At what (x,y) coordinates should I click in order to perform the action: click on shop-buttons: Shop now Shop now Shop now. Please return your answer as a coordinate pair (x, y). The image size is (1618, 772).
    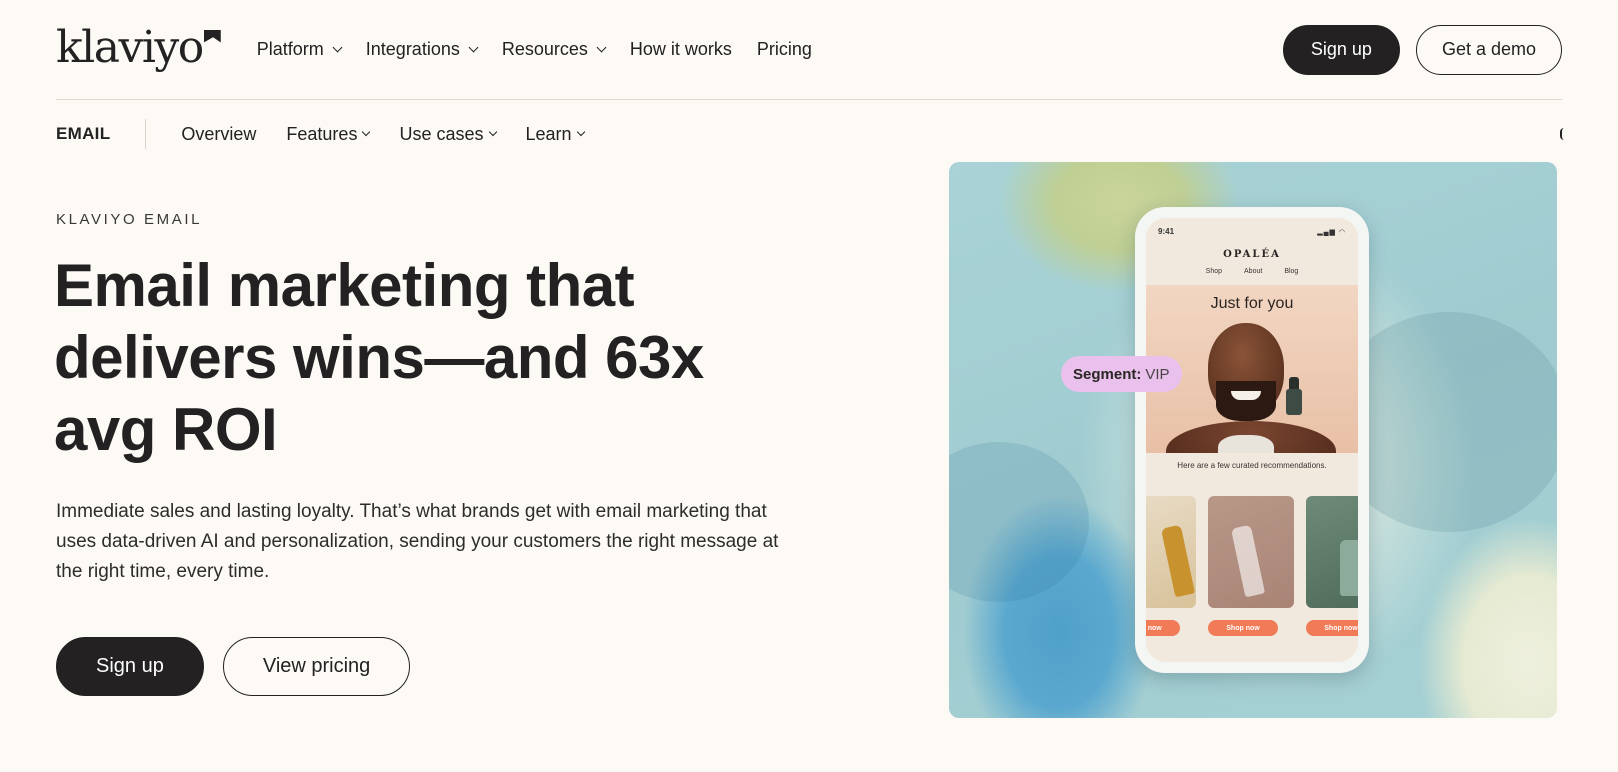
    Looking at the image, I should click on (1252, 628).